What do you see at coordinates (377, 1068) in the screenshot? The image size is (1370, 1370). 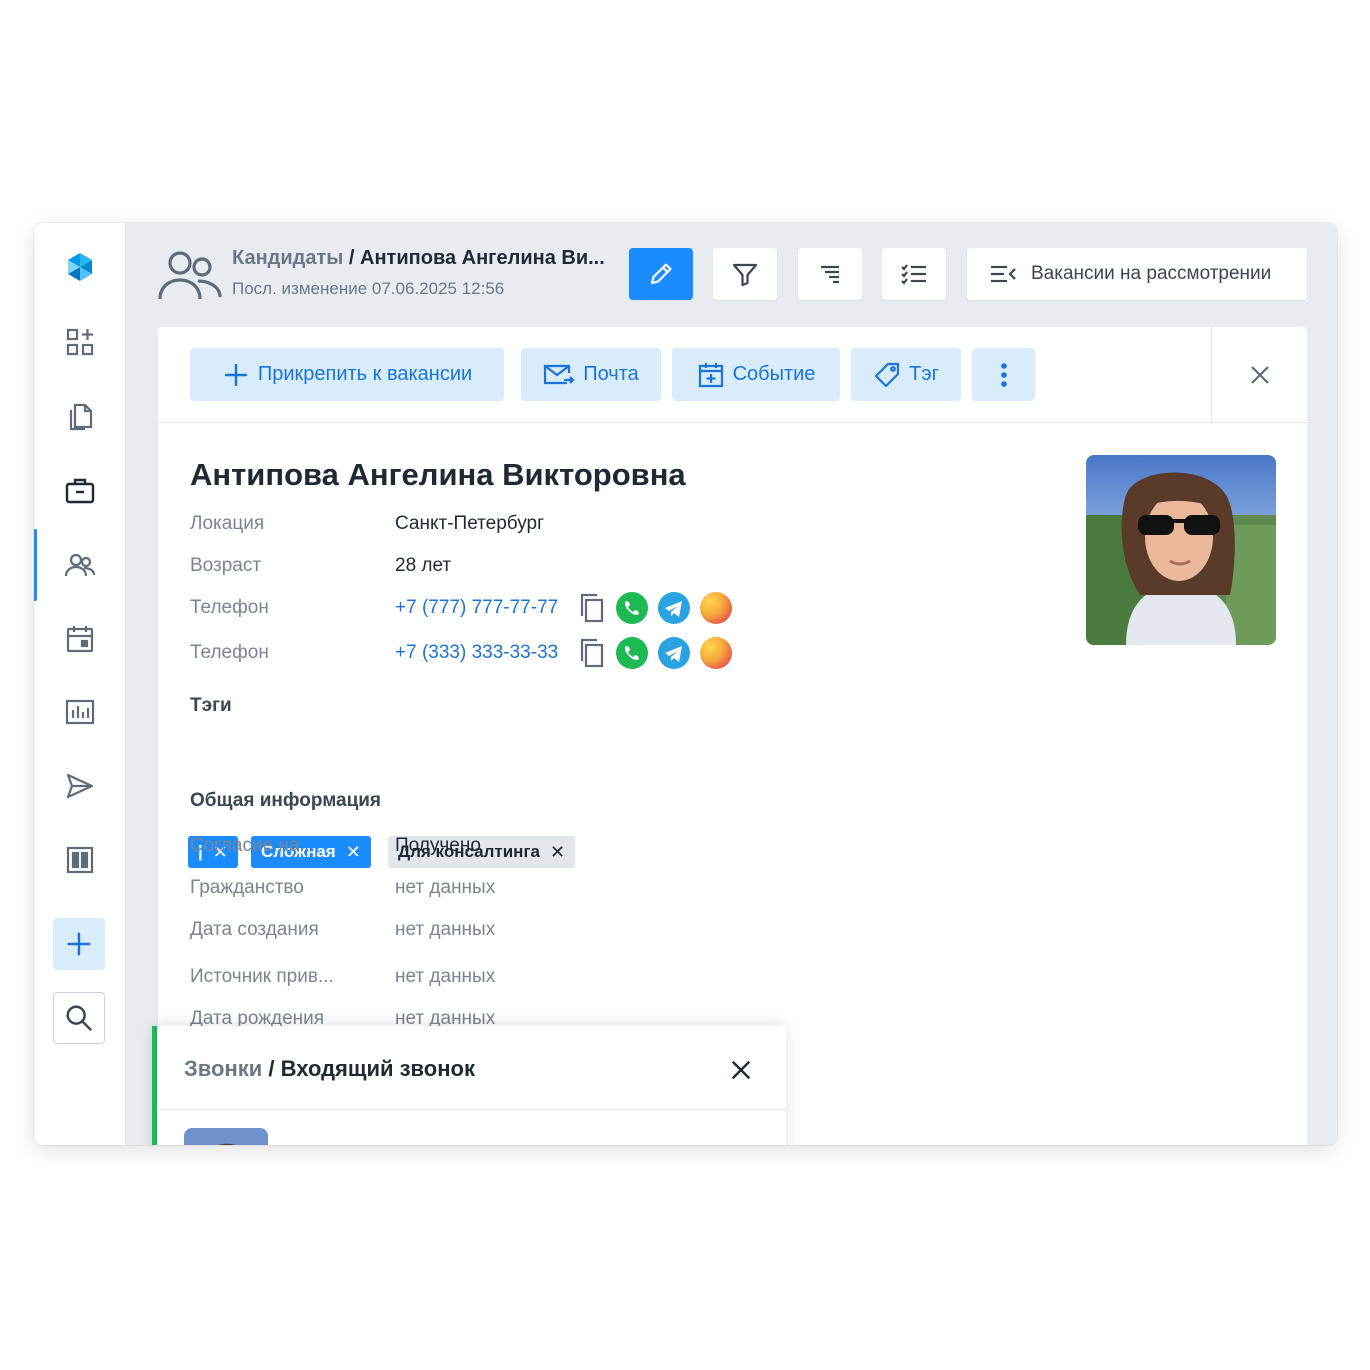 I see `call-breadcrumb-current: Входящий звонок` at bounding box center [377, 1068].